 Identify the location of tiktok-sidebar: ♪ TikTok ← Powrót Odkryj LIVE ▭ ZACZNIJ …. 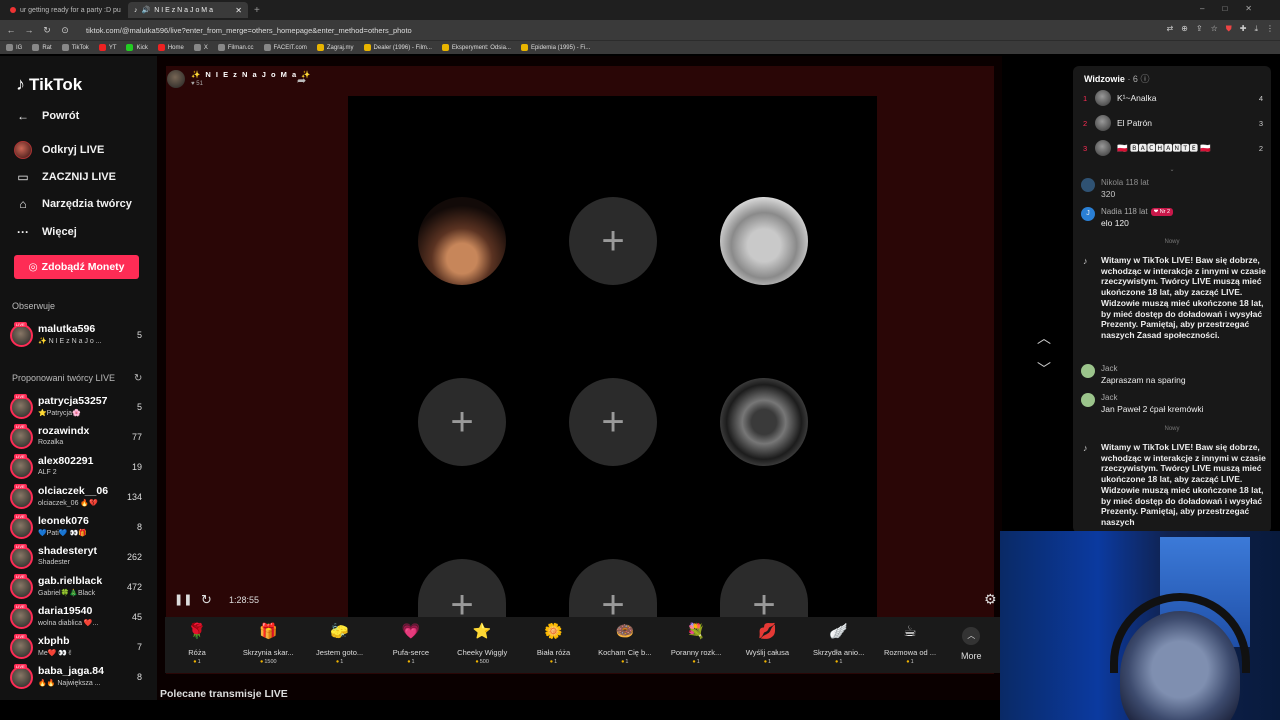
(78, 378).